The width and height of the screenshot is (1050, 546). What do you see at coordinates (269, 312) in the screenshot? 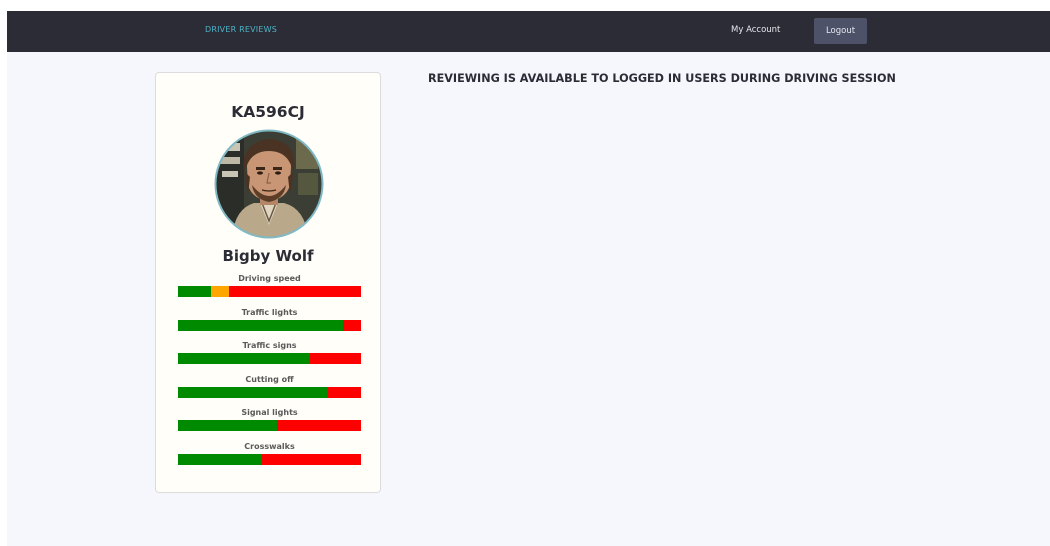
I see `metric-label: Traffic lights` at bounding box center [269, 312].